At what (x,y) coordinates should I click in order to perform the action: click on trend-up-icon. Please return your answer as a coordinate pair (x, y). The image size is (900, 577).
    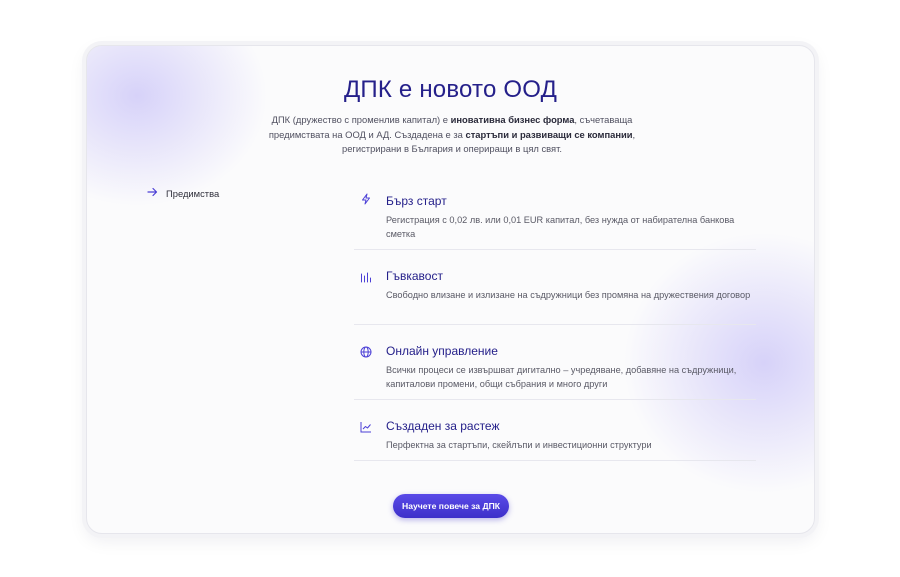
    Looking at the image, I should click on (366, 426).